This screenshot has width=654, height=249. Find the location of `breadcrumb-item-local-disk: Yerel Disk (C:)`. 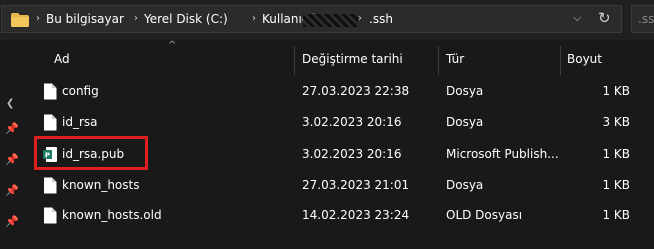

breadcrumb-item-local-disk: Yerel Disk (C:) is located at coordinates (186, 19).